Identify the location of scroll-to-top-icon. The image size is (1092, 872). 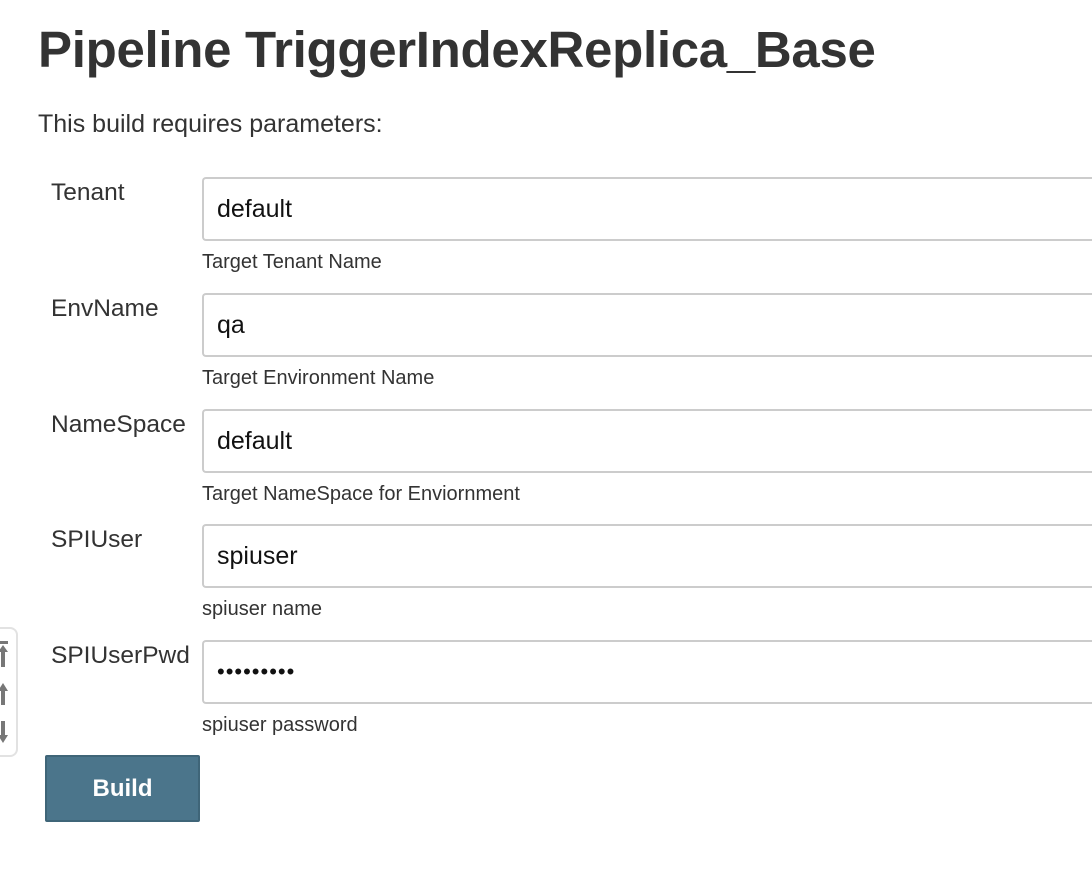
(4, 654).